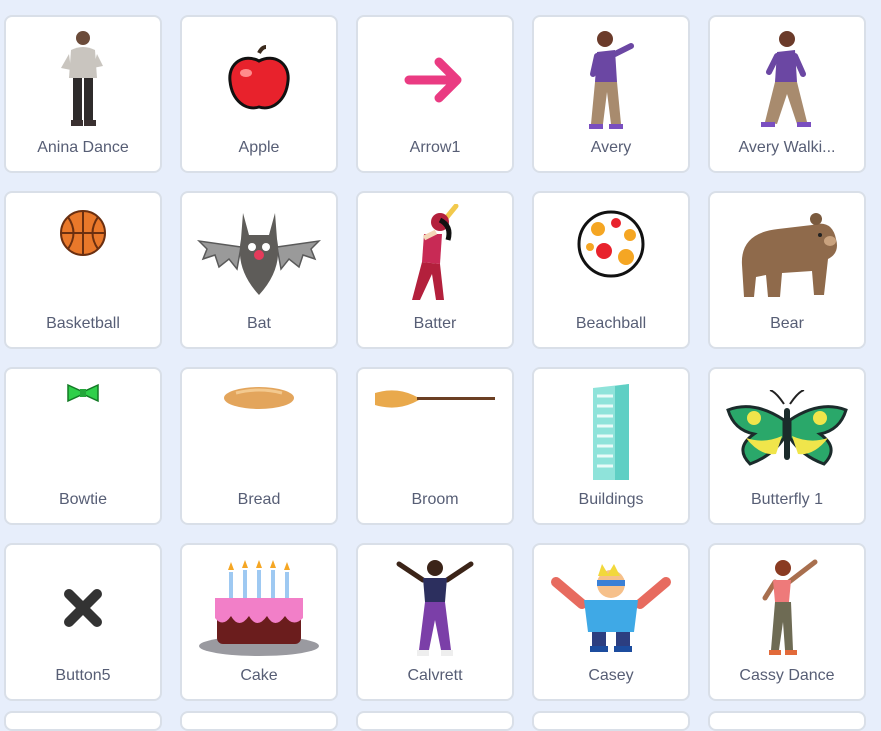 The height and width of the screenshot is (731, 881). I want to click on sprite-name: Cake, so click(259, 675).